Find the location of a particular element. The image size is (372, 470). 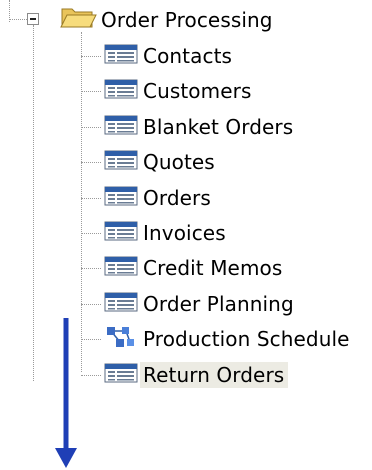

arrow-down-icon is located at coordinates (66, 393).